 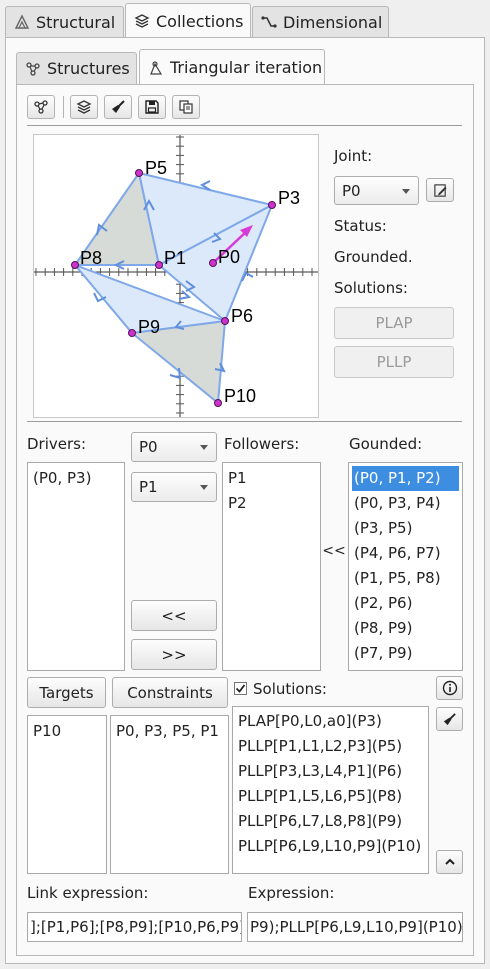 What do you see at coordinates (76, 478) in the screenshot?
I see `list-item: (P0, P3)` at bounding box center [76, 478].